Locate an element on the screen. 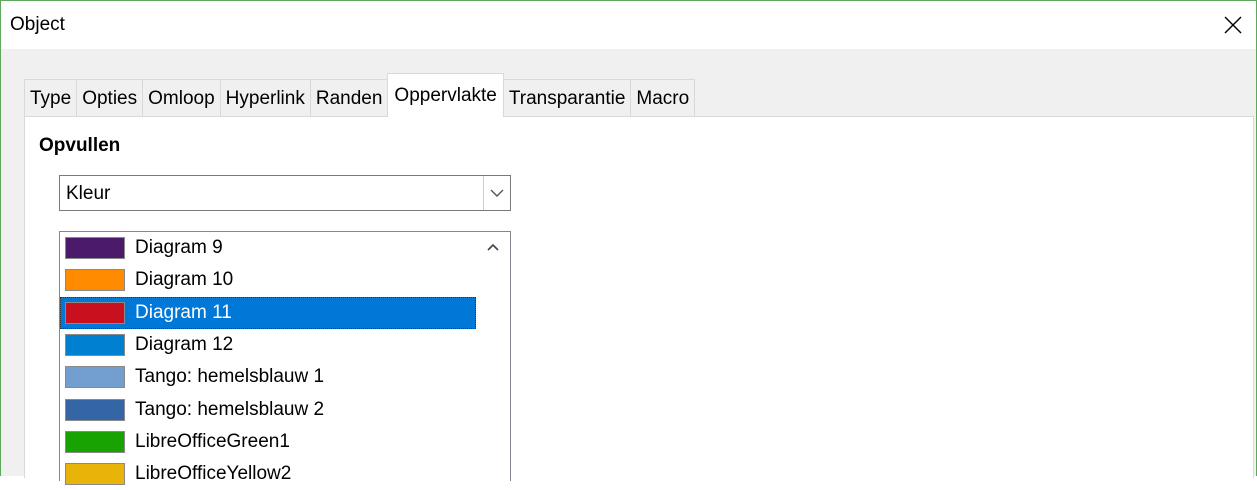 This screenshot has height=490, width=1257. color-list-item: LibreOfficeGreen1 is located at coordinates (268, 442).